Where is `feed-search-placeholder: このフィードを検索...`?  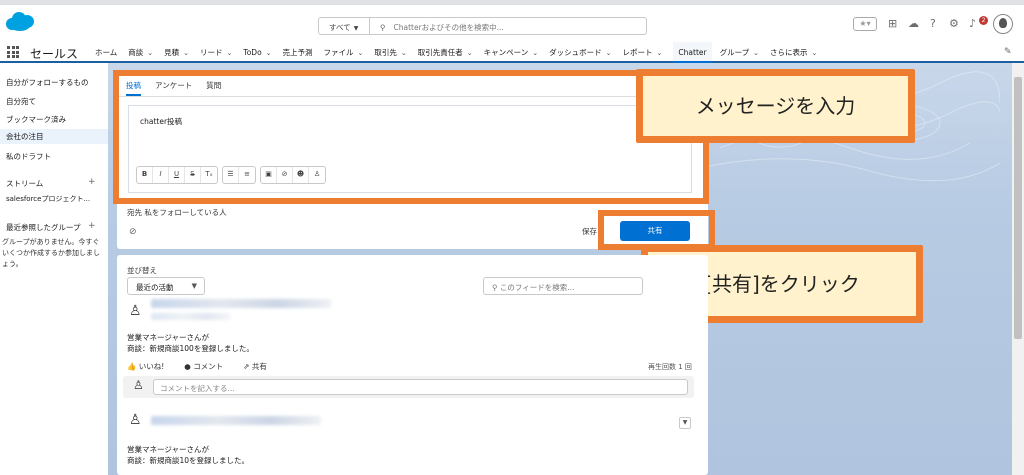
feed-search-placeholder: このフィードを検索... is located at coordinates (537, 287).